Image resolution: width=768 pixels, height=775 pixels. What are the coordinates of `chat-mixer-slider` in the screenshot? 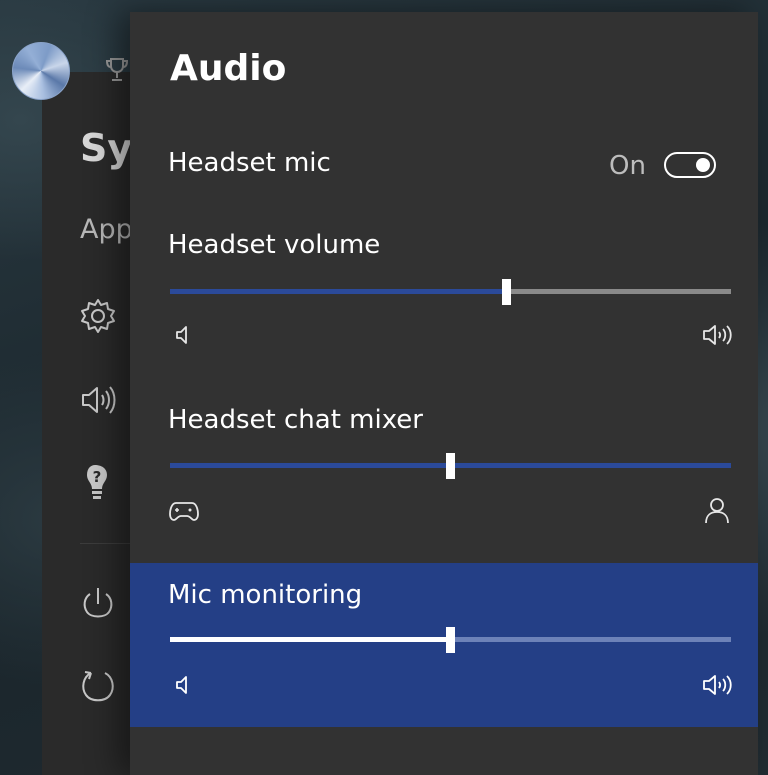 It's located at (450, 465).